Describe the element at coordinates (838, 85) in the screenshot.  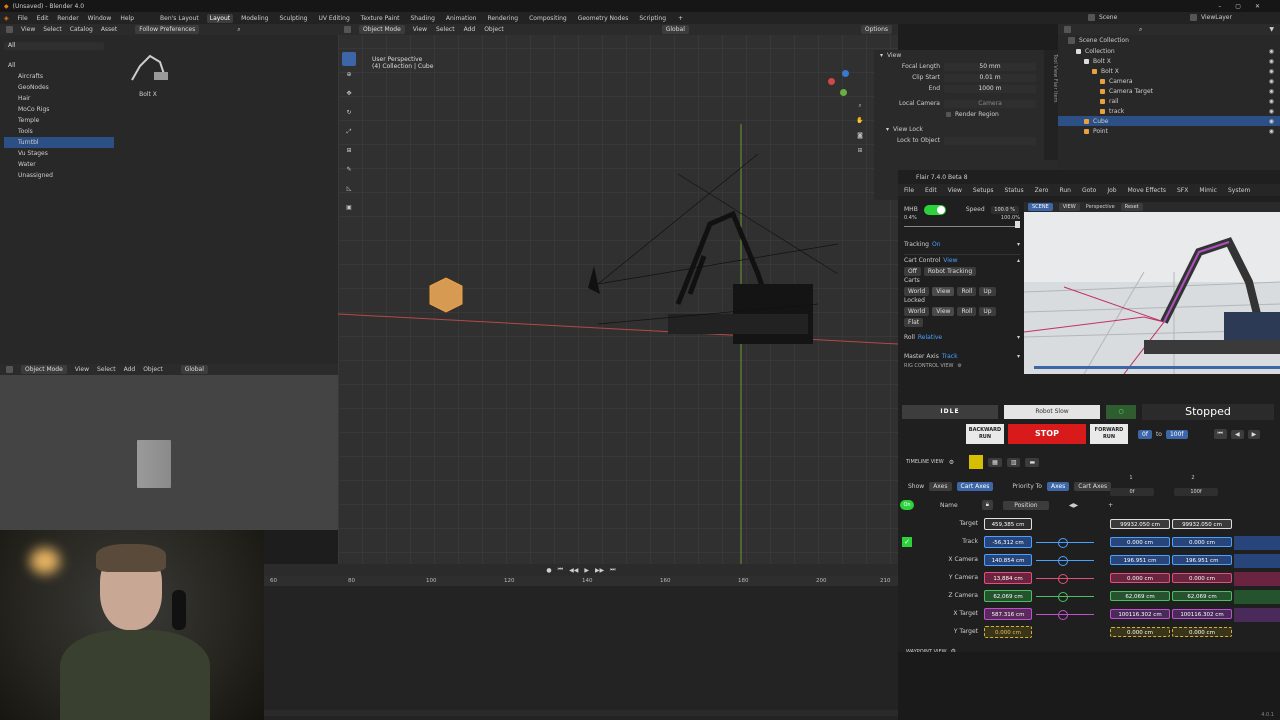
I see `navigation-gizmo` at that location.